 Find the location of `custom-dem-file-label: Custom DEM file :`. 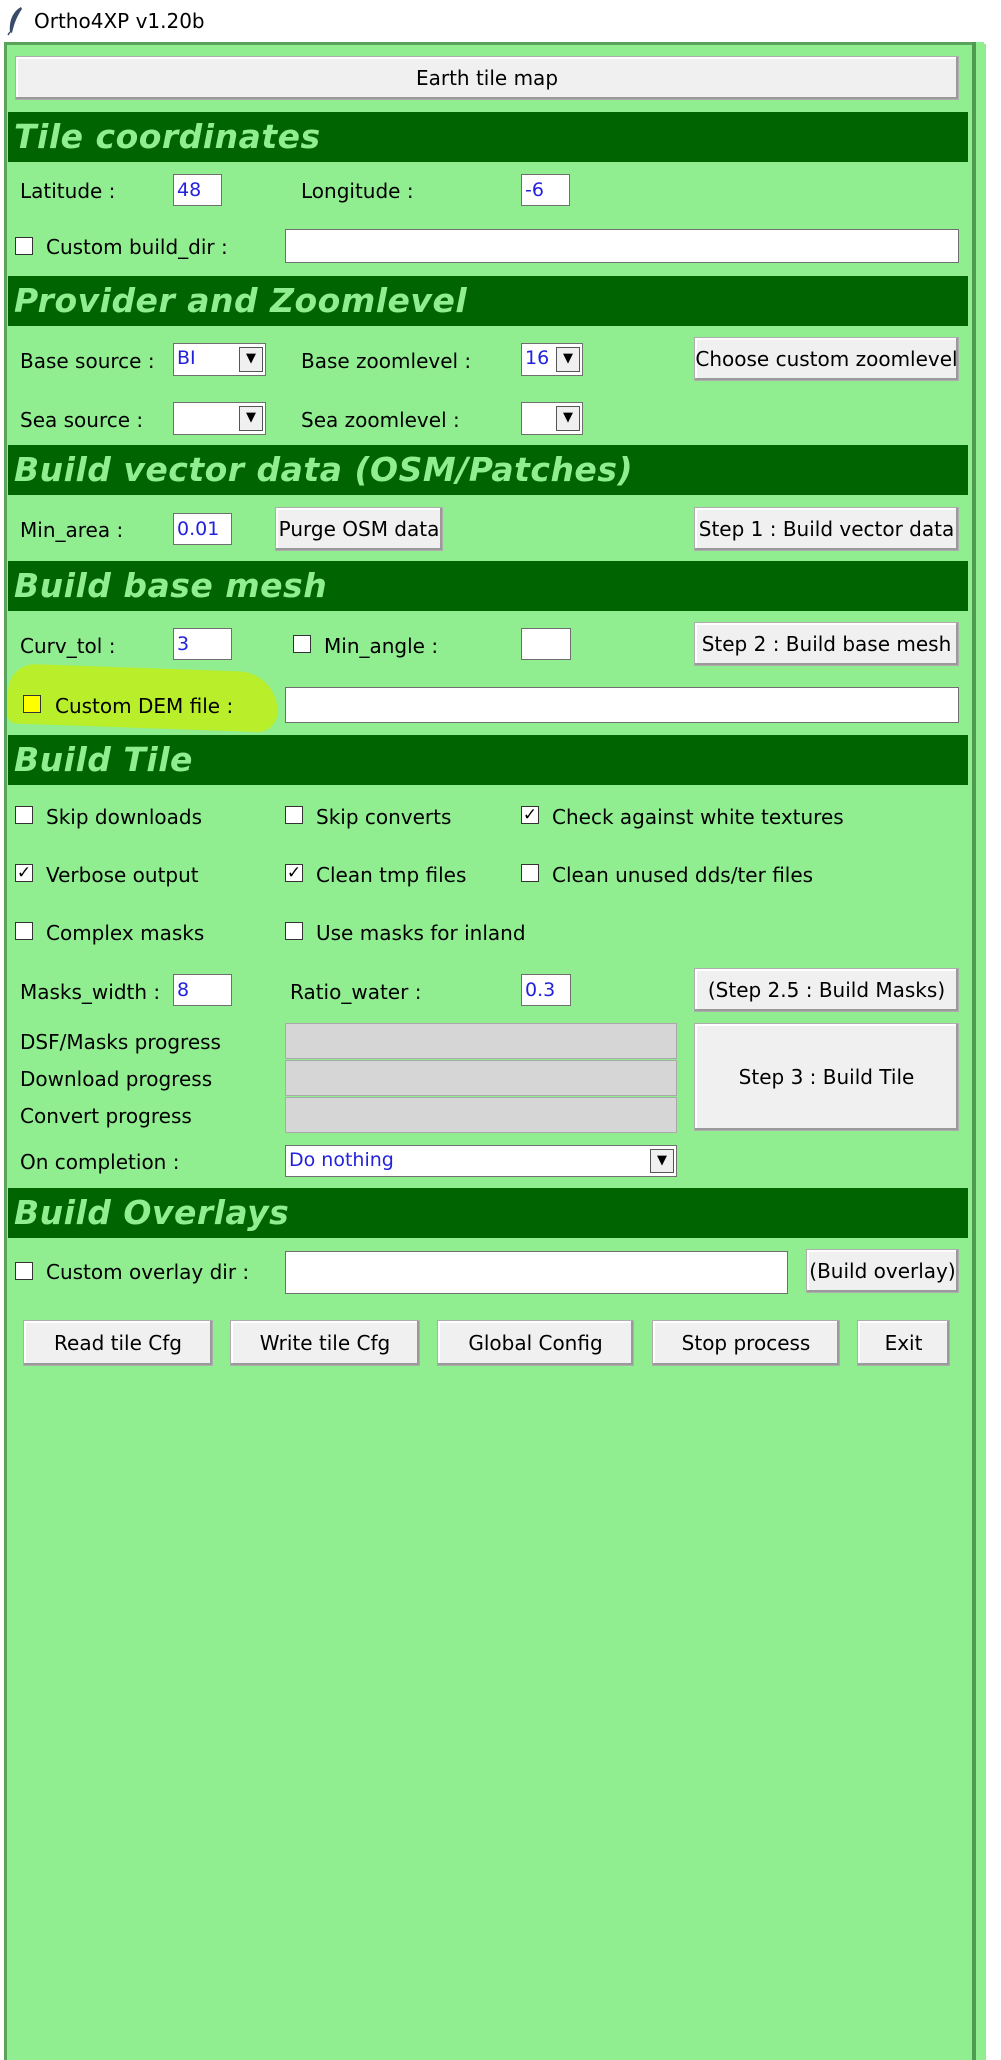

custom-dem-file-label: Custom DEM file : is located at coordinates (144, 706).